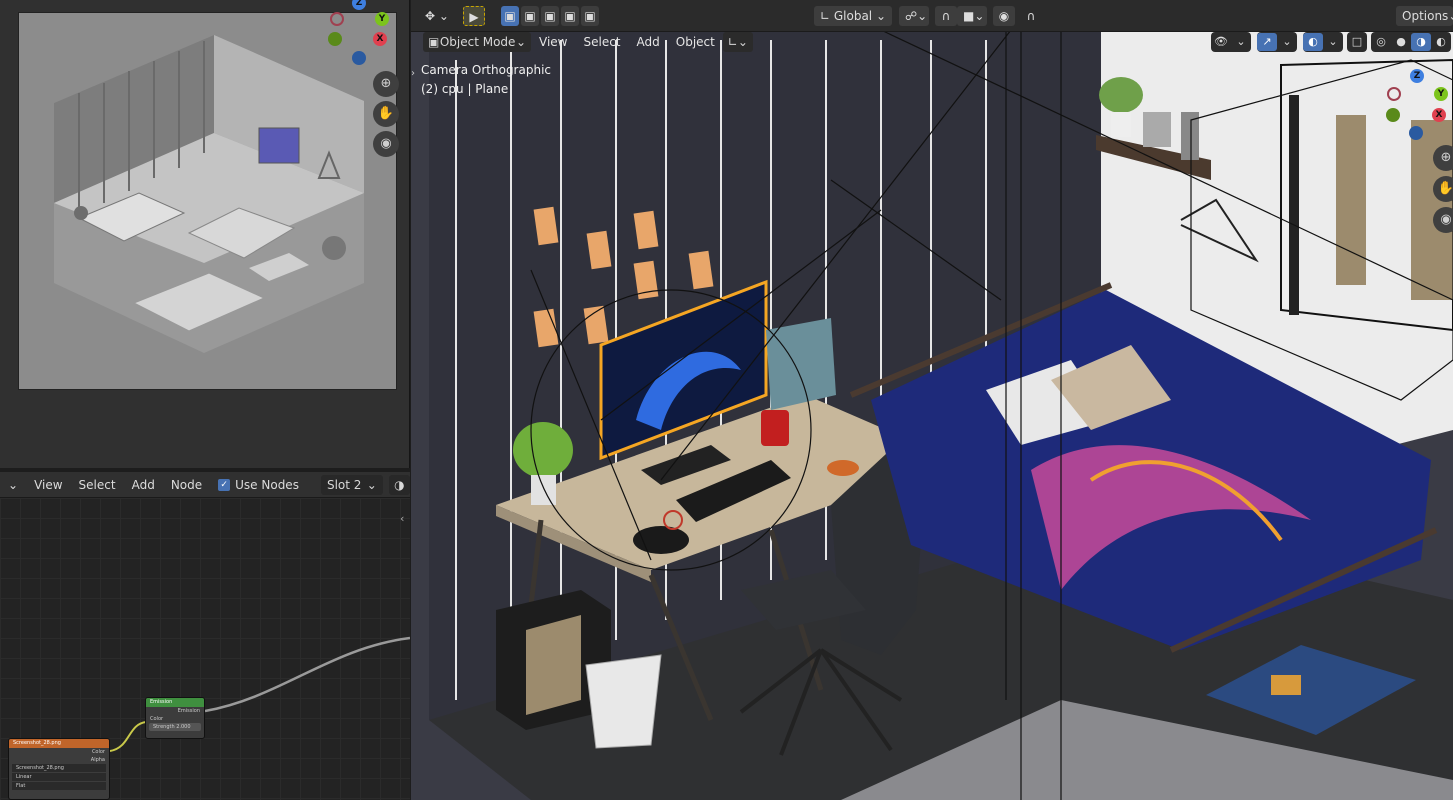  What do you see at coordinates (474, 16) in the screenshot?
I see `select-tool-icon: ▶` at bounding box center [474, 16].